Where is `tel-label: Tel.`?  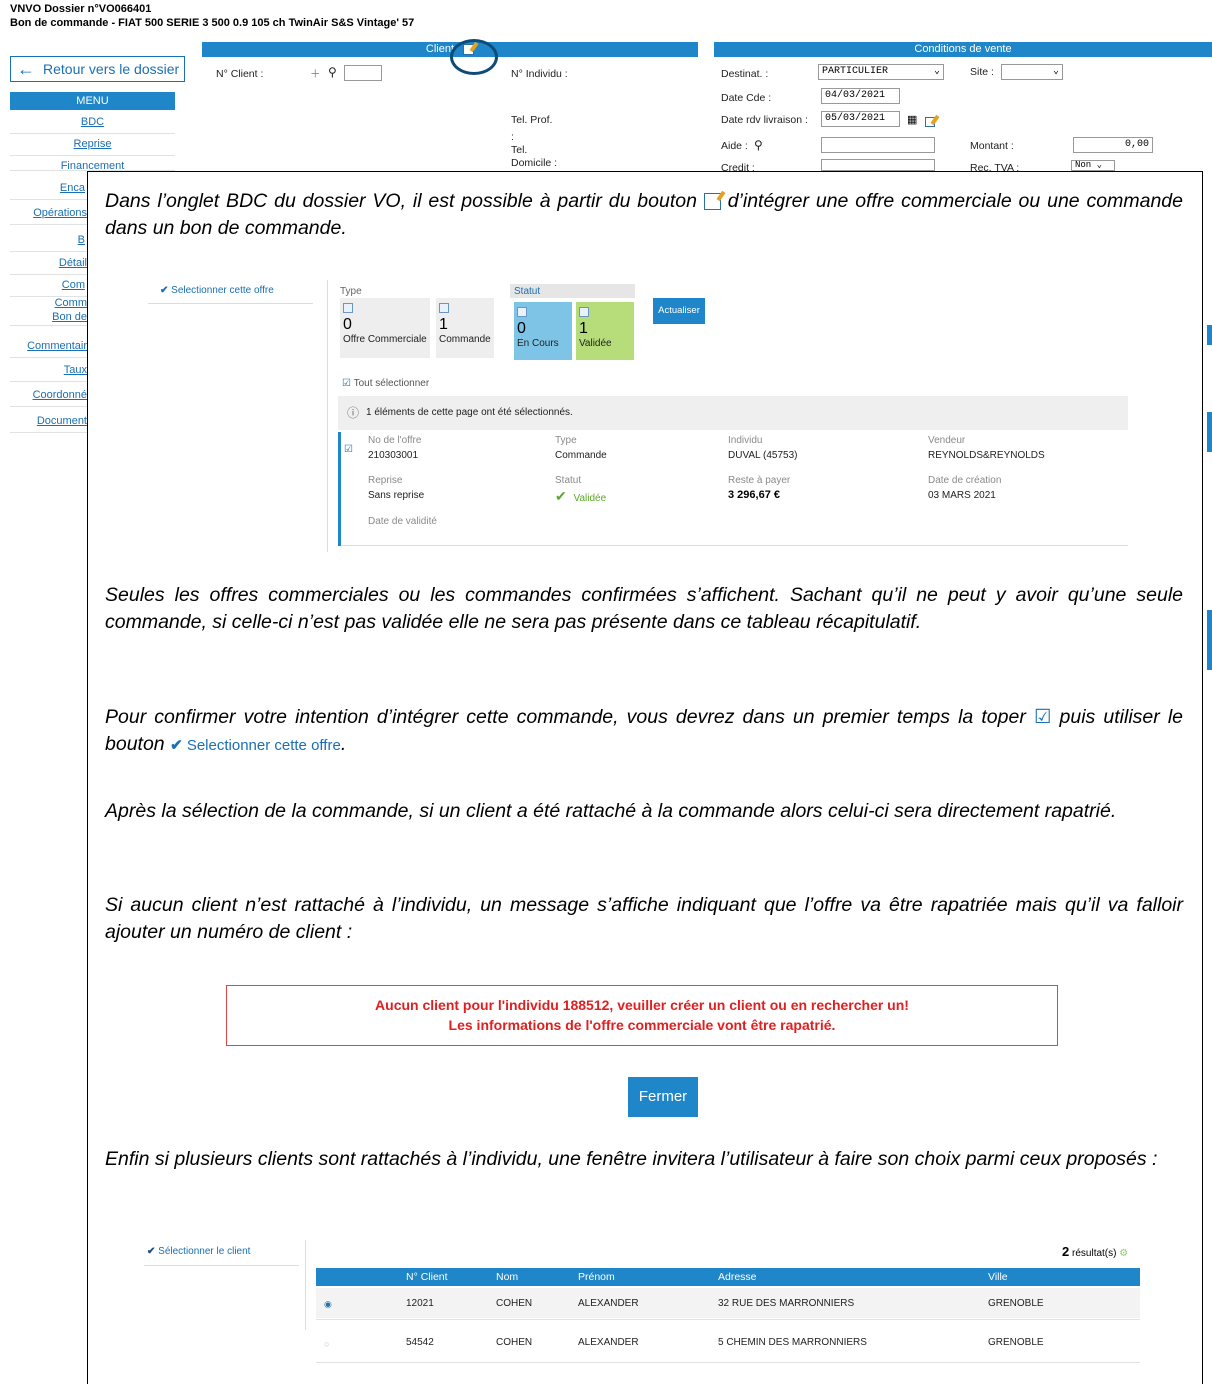 tel-label: Tel. is located at coordinates (519, 150).